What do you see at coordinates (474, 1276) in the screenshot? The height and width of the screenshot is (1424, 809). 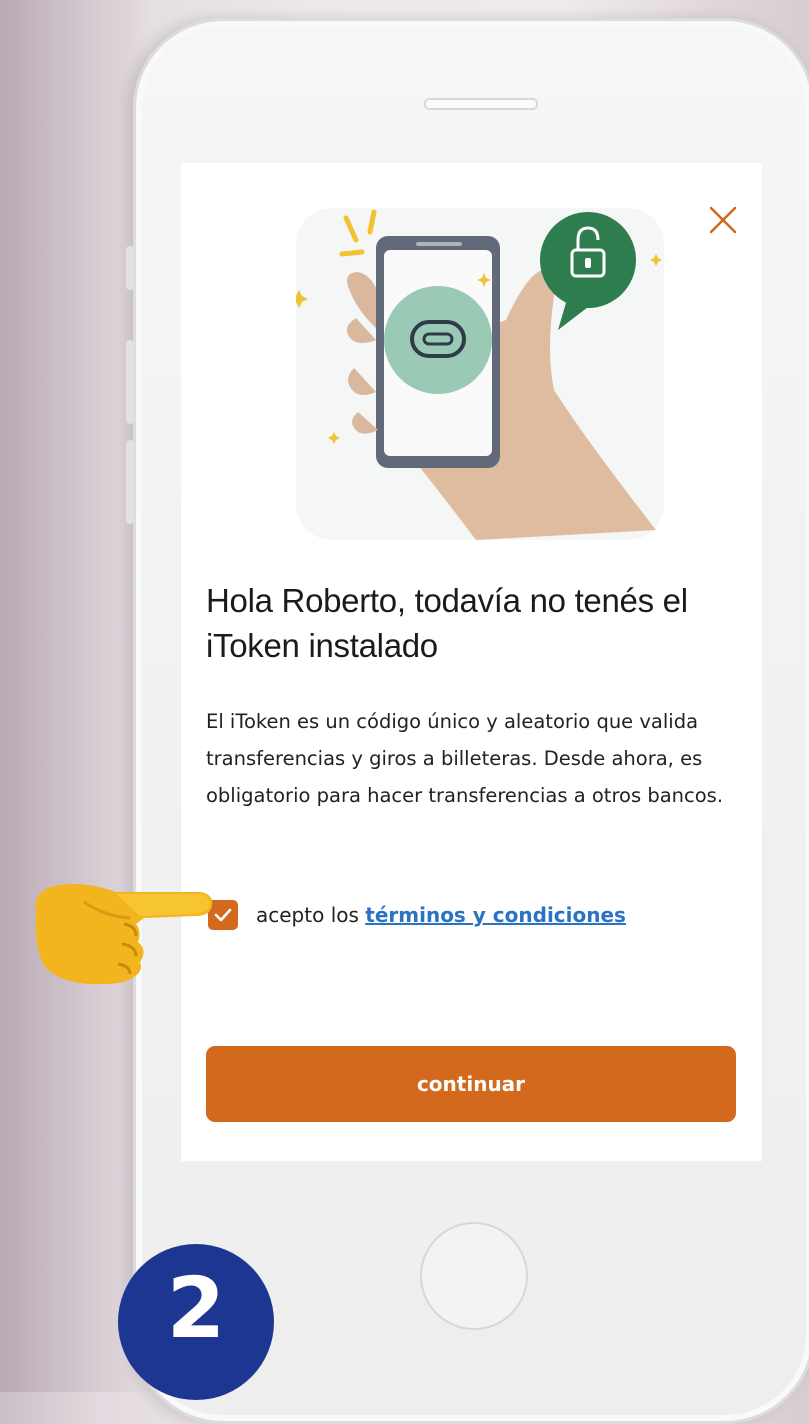 I see `phone-home-button` at bounding box center [474, 1276].